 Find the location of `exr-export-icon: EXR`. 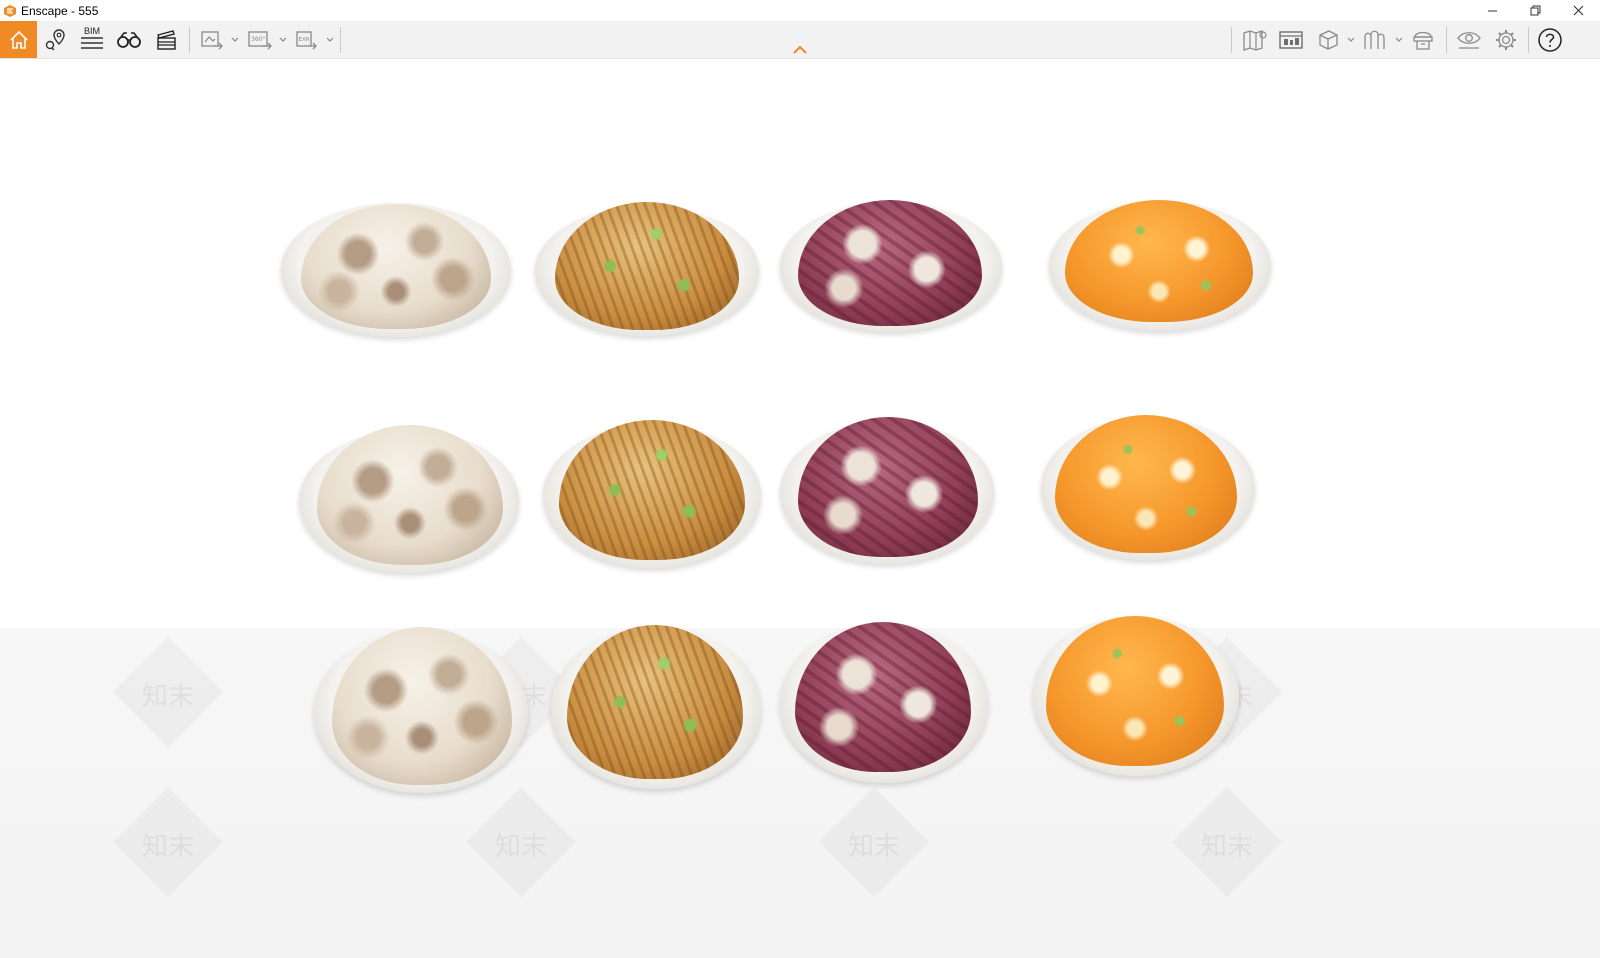

exr-export-icon: EXR is located at coordinates (306, 39).